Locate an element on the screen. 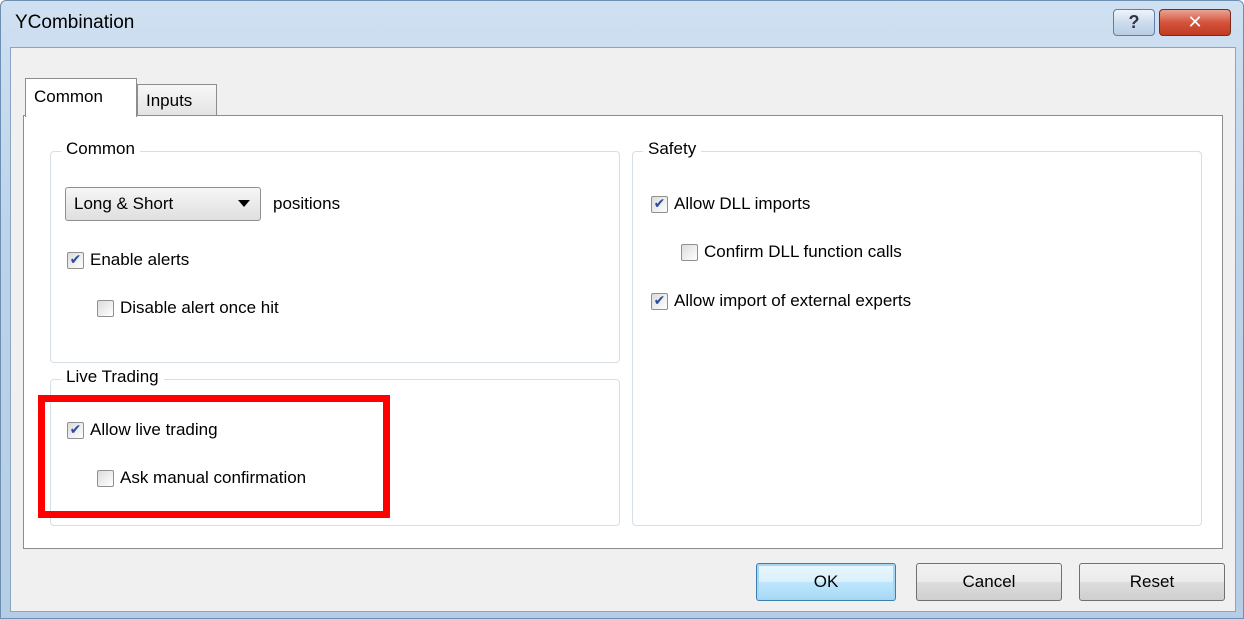 The width and height of the screenshot is (1244, 619). confirm-dll-calls-checkbox is located at coordinates (689, 252).